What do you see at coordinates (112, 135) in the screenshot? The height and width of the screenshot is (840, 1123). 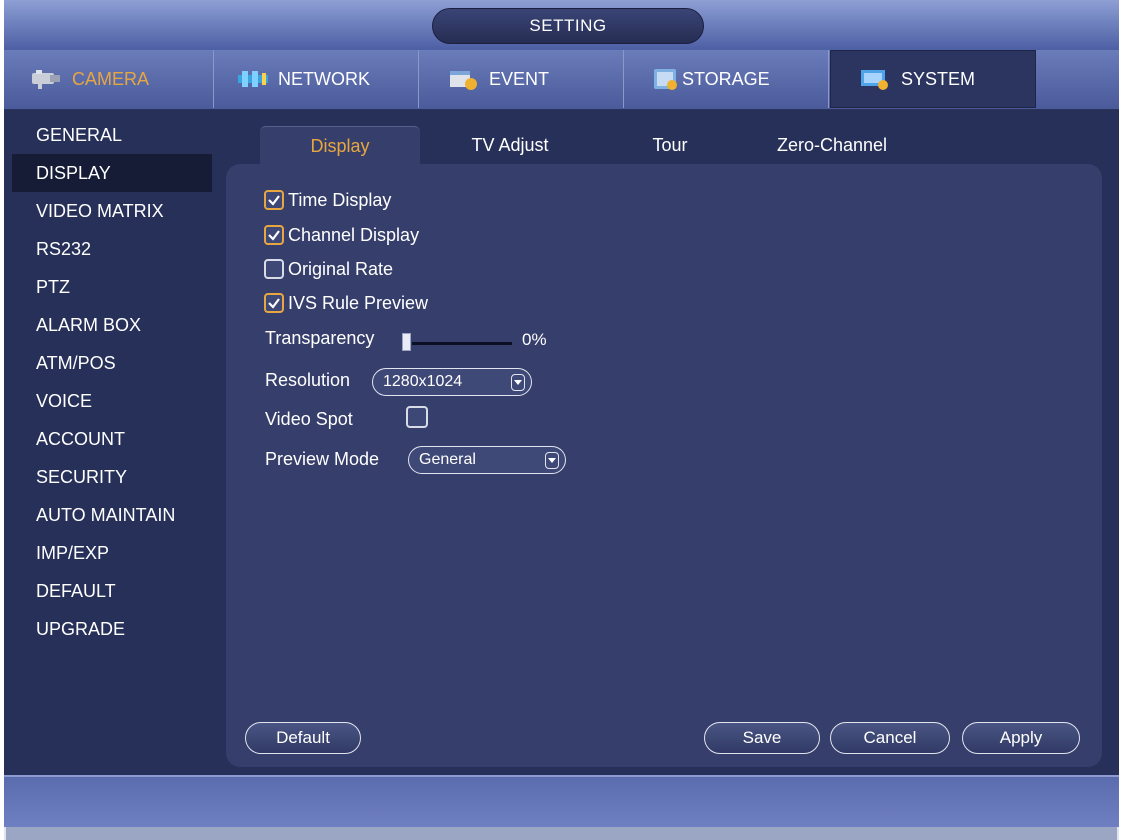 I see `sidebar-item-general: GENERAL` at bounding box center [112, 135].